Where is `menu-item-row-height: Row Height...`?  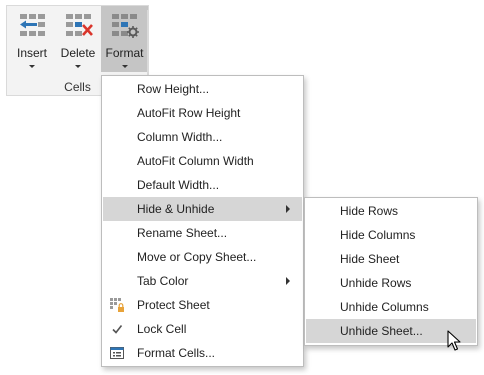
menu-item-row-height: Row Height... is located at coordinates (202, 89).